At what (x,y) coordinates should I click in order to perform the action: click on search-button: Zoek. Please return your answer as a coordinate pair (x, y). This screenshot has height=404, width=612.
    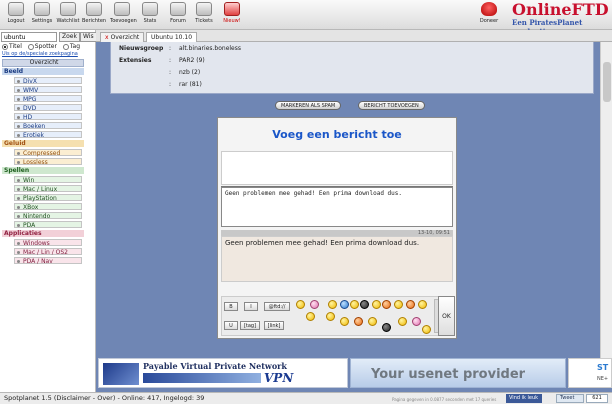
    Looking at the image, I should click on (69, 37).